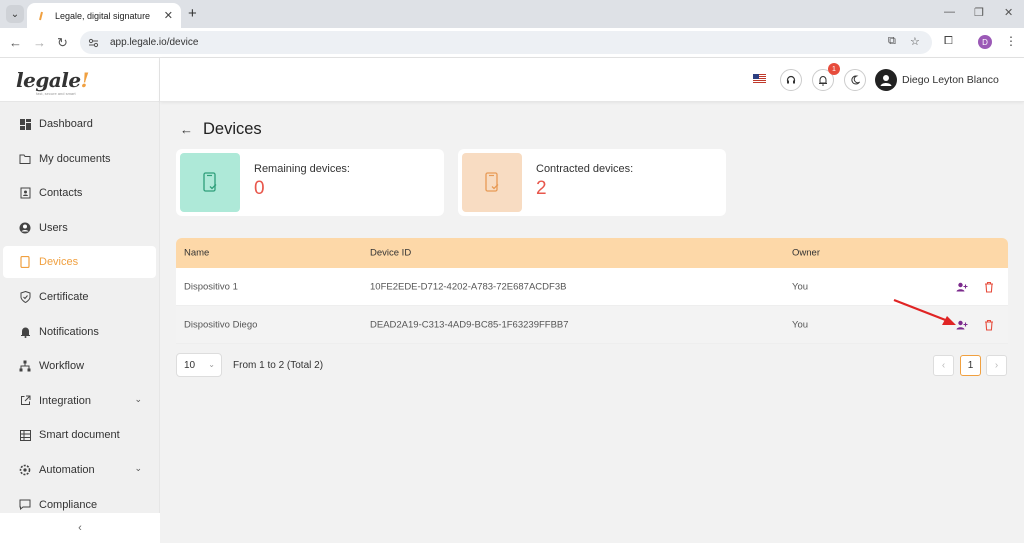 The width and height of the screenshot is (1024, 543). Describe the element at coordinates (1008, 12) in the screenshot. I see `window-close-icon: ✕` at that location.